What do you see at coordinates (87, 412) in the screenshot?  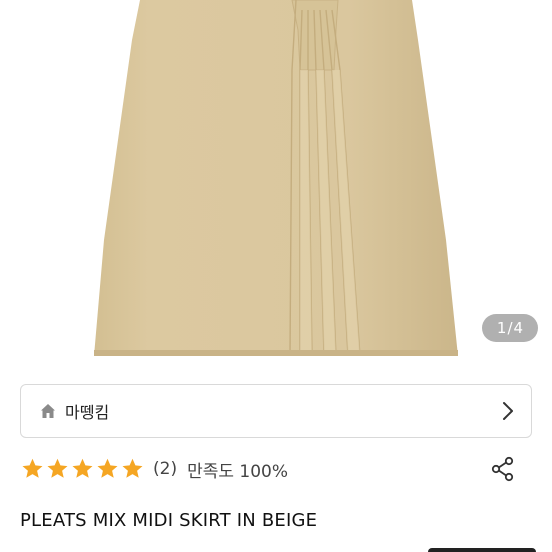 I see `shop-name: 마뗑킴` at bounding box center [87, 412].